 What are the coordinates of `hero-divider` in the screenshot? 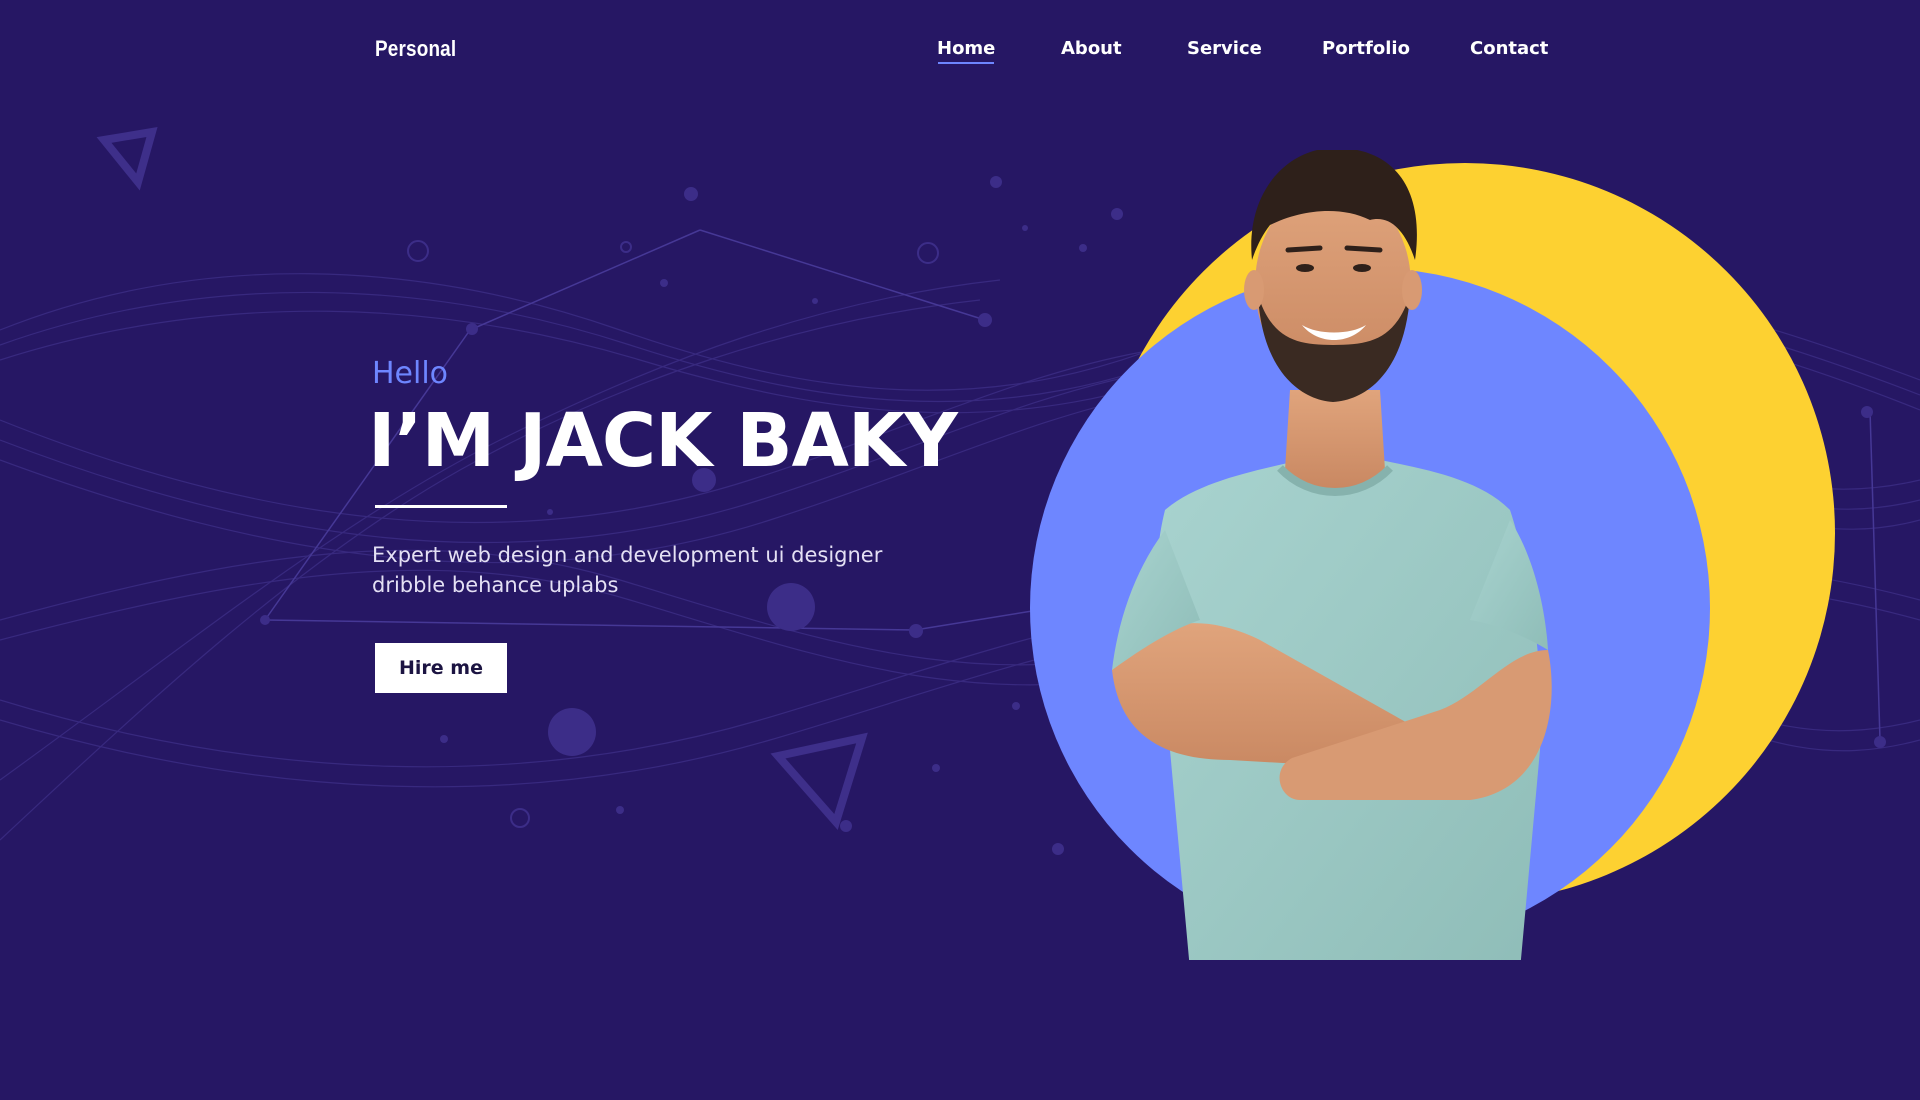 It's located at (441, 506).